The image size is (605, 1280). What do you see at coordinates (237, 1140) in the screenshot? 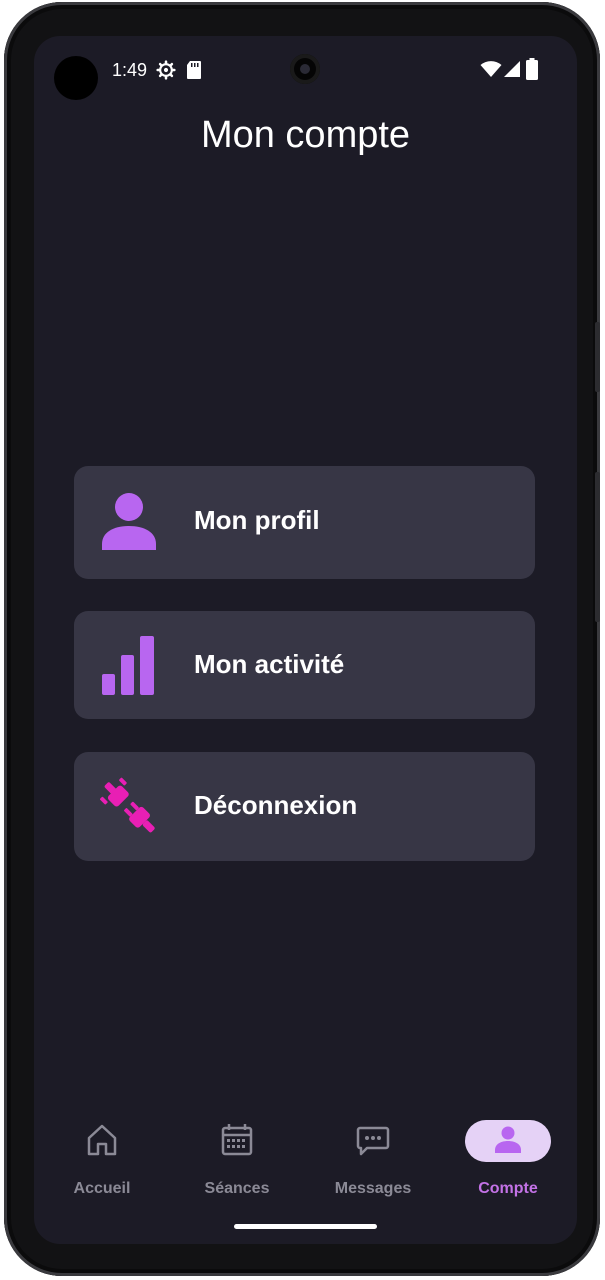
I see `calendar-icon` at bounding box center [237, 1140].